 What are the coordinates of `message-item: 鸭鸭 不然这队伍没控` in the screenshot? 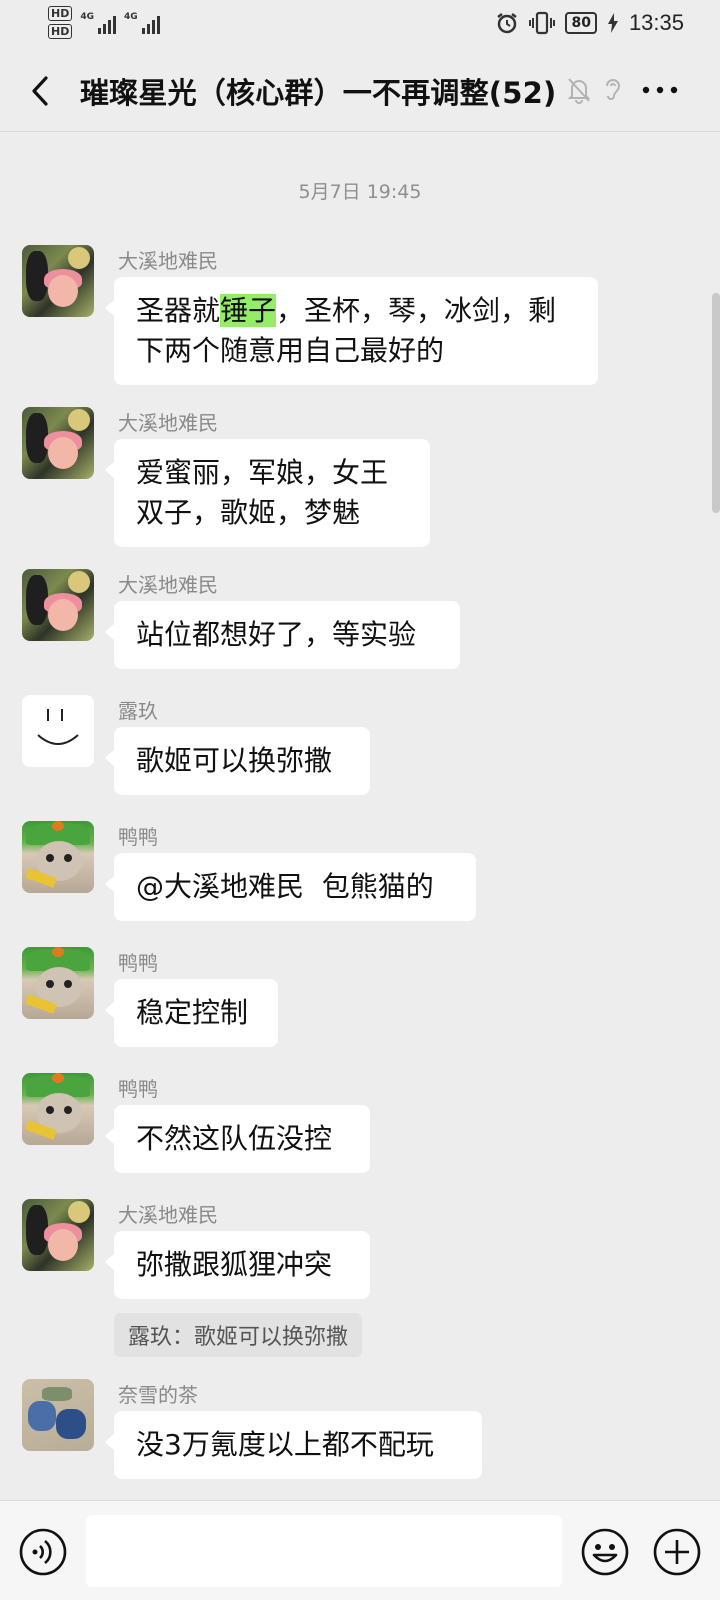 It's located at (347, 1128).